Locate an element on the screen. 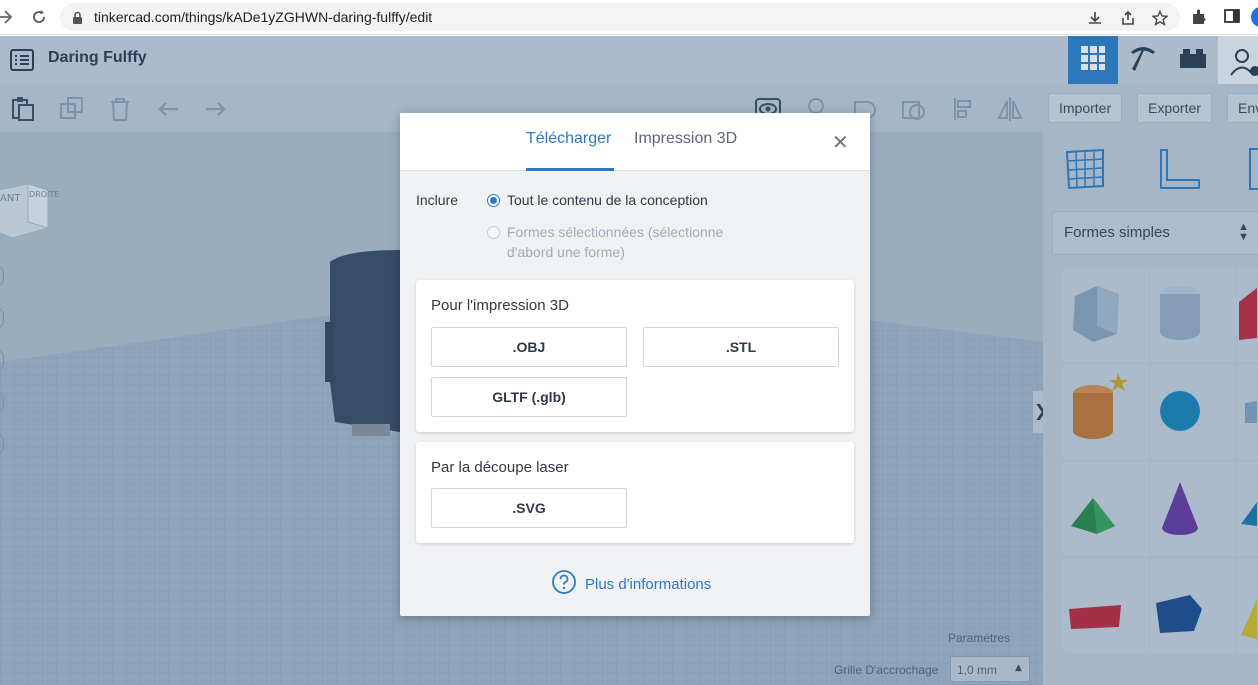  download-icon is located at coordinates (1095, 20).